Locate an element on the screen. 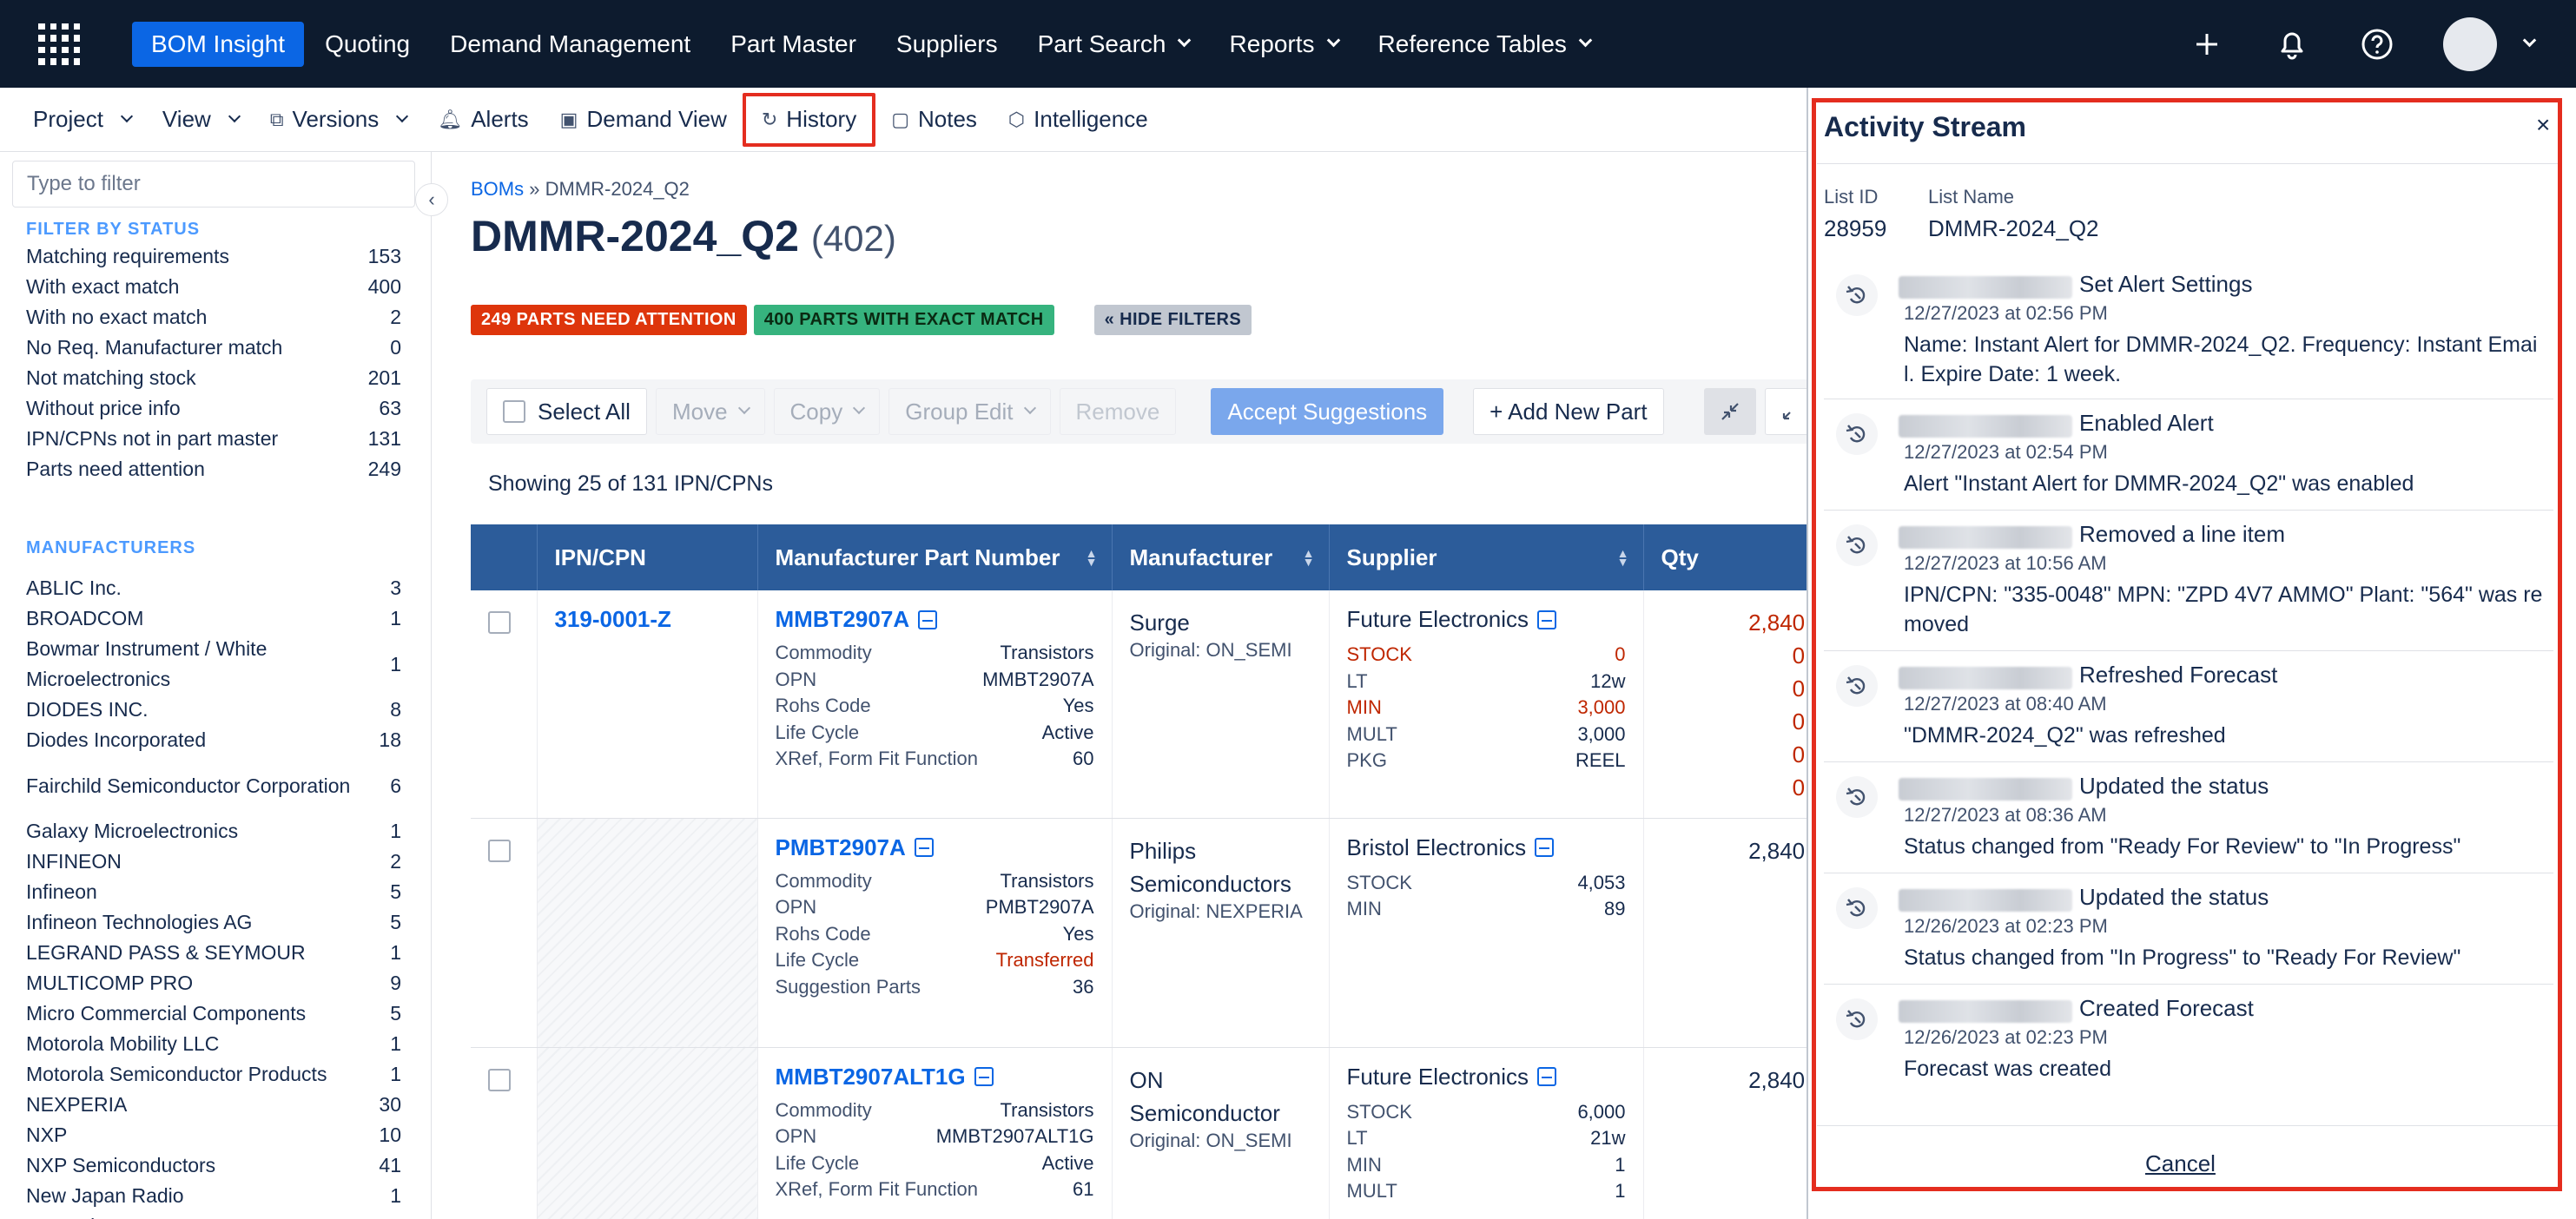 This screenshot has height=1219, width=2576. manufacturer-filter-item: Motorola Mobility LLC 1 is located at coordinates (214, 1044).